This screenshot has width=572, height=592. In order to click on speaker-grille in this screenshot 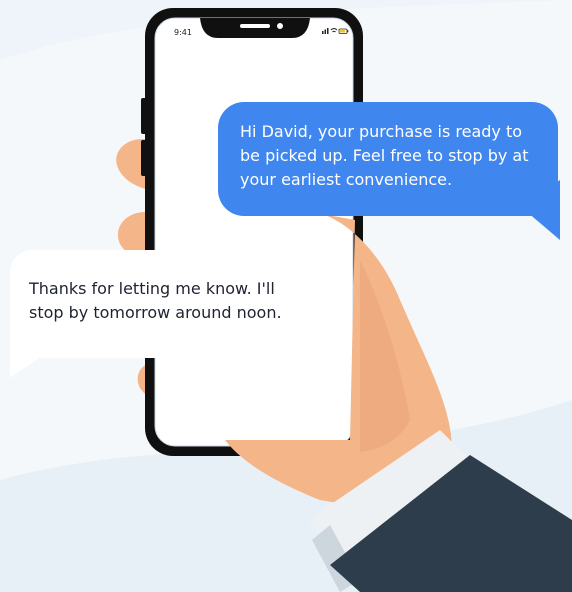, I will do `click(255, 26)`.